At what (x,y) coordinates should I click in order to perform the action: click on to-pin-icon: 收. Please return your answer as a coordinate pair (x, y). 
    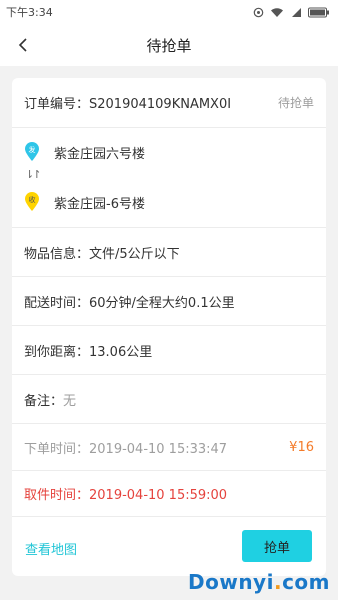
    Looking at the image, I should click on (32, 202).